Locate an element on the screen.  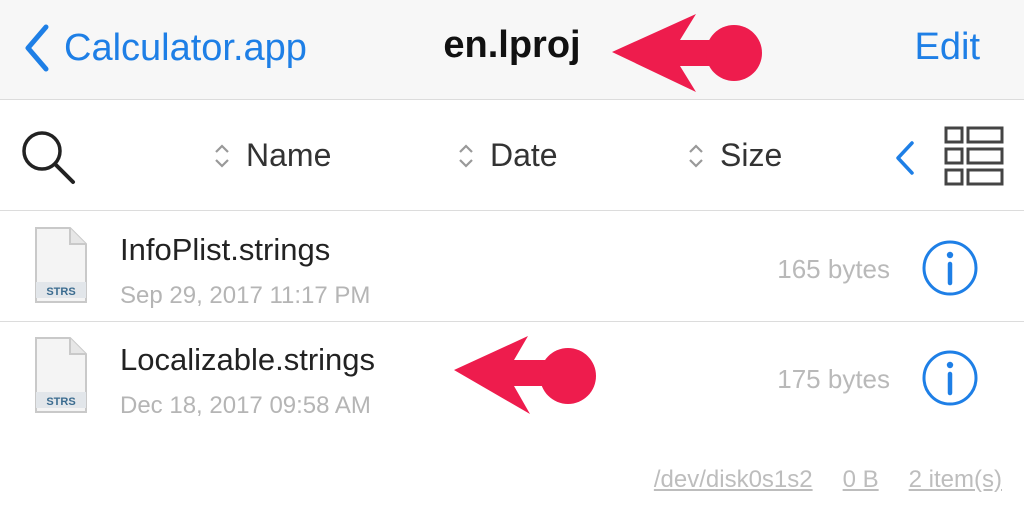
page-title-text: en.lproj is located at coordinates (512, 45).